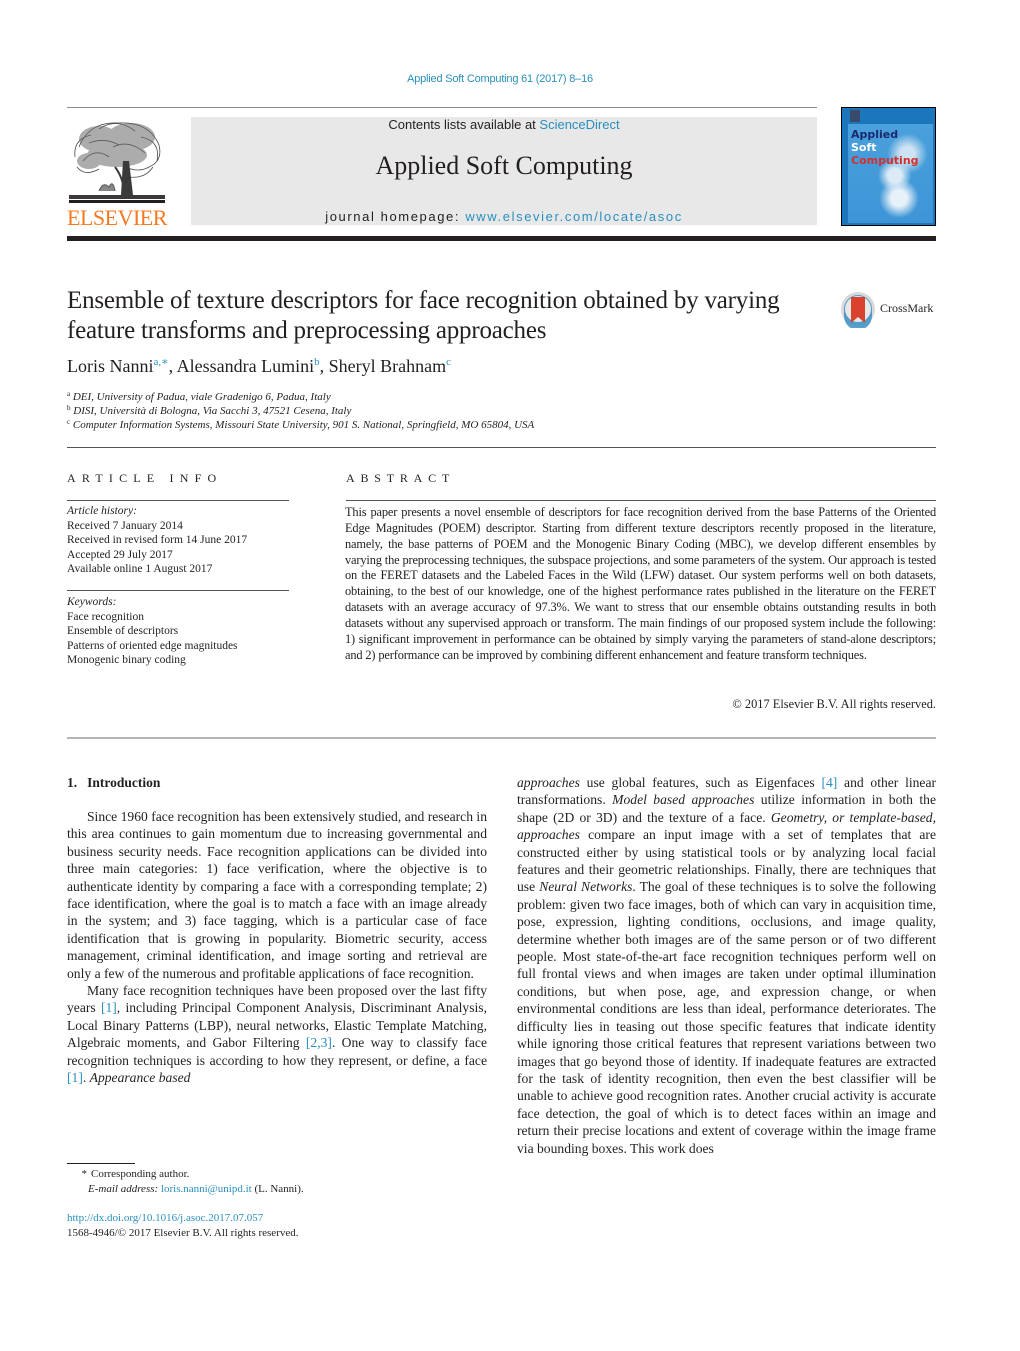 The width and height of the screenshot is (1020, 1351). What do you see at coordinates (864, 147) in the screenshot?
I see `cover-title-line2: Soft` at bounding box center [864, 147].